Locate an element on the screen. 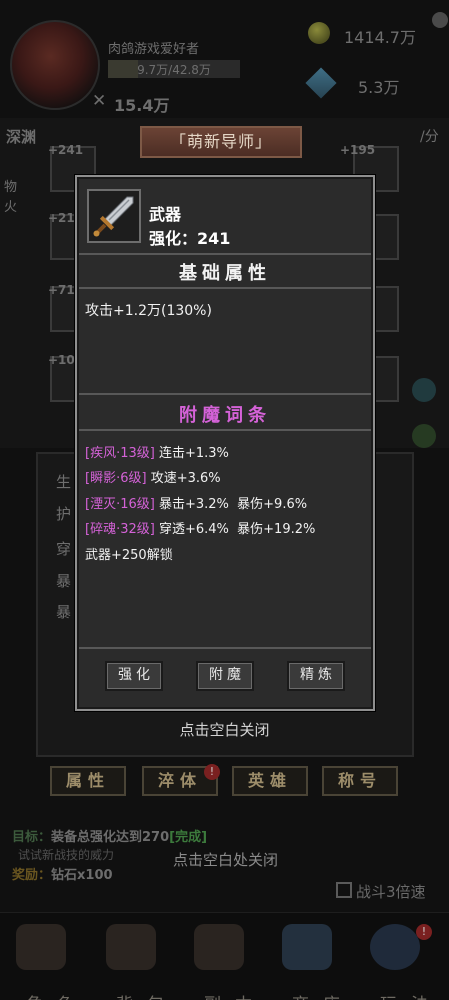 This screenshot has height=1000, width=449. enchant-tag: [碎魂·32级] is located at coordinates (120, 529).